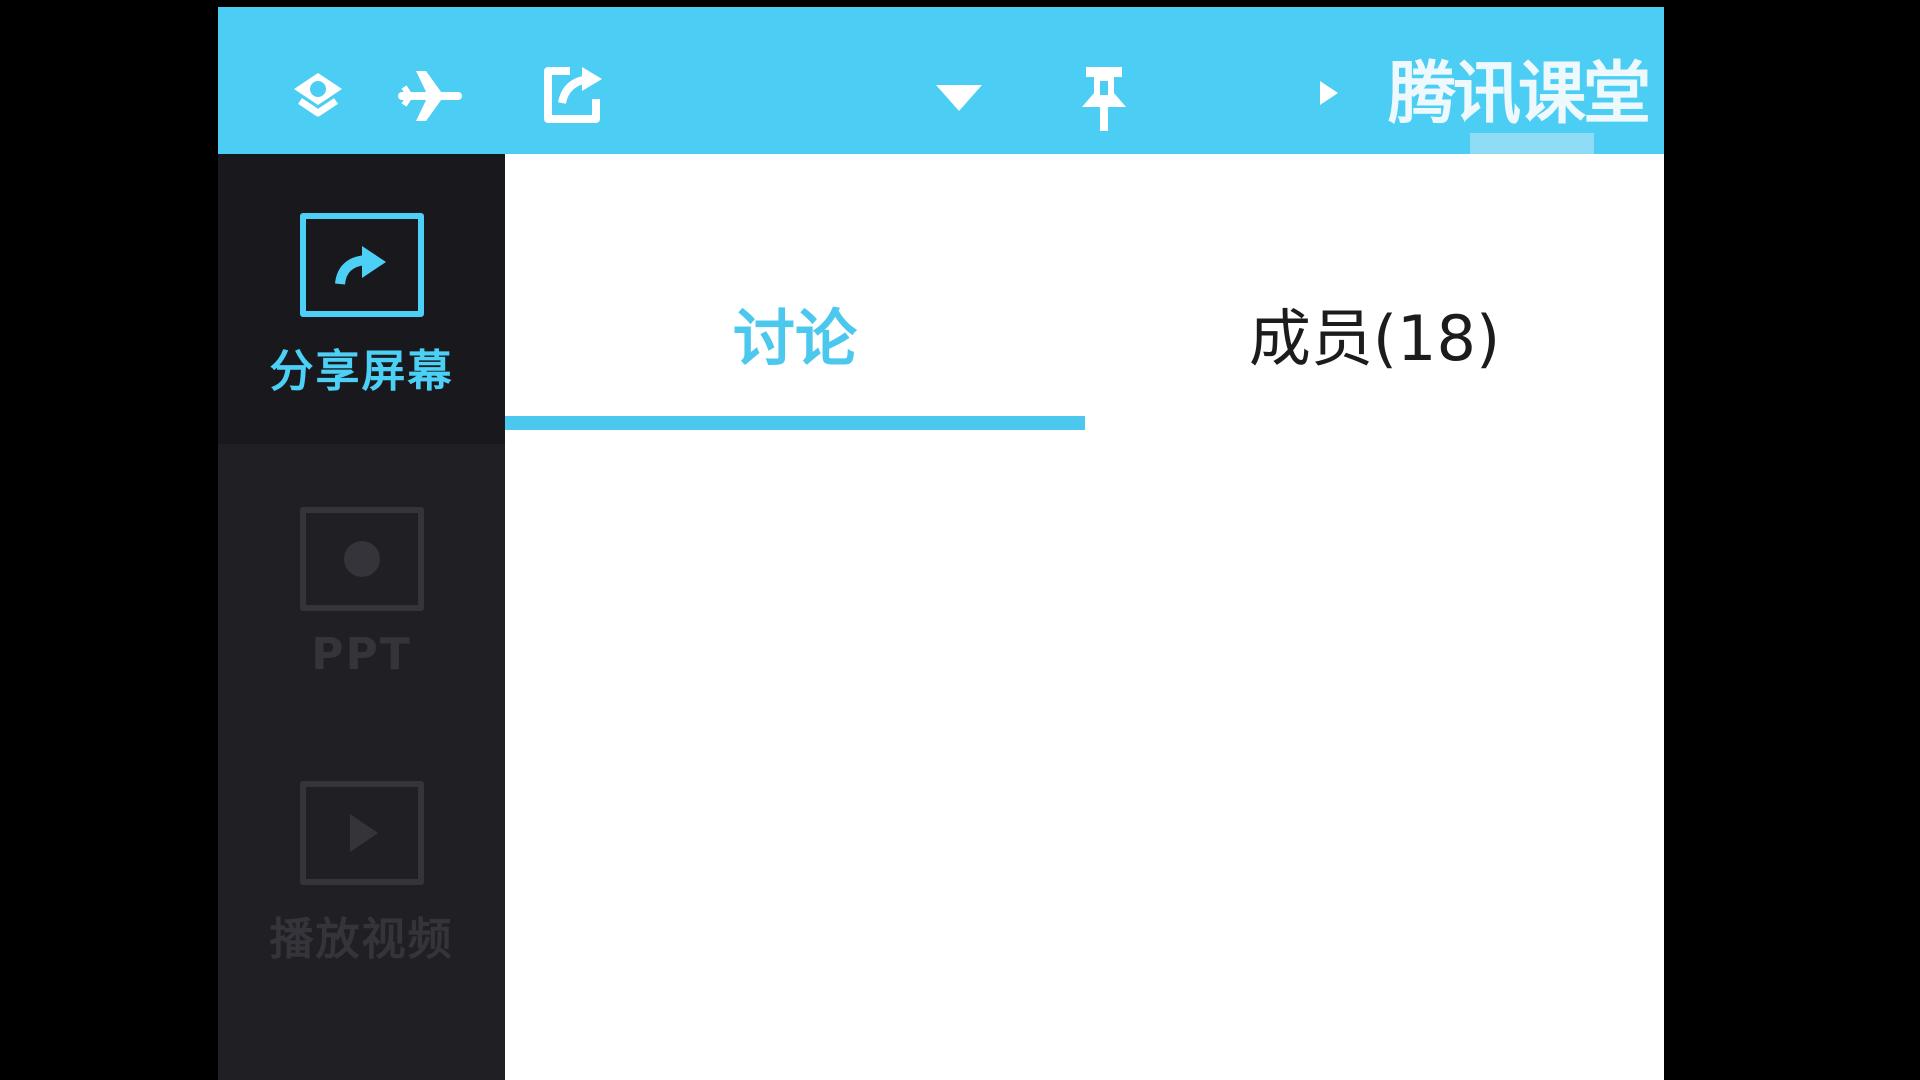  Describe the element at coordinates (361, 559) in the screenshot. I see `ppt-icon` at that location.